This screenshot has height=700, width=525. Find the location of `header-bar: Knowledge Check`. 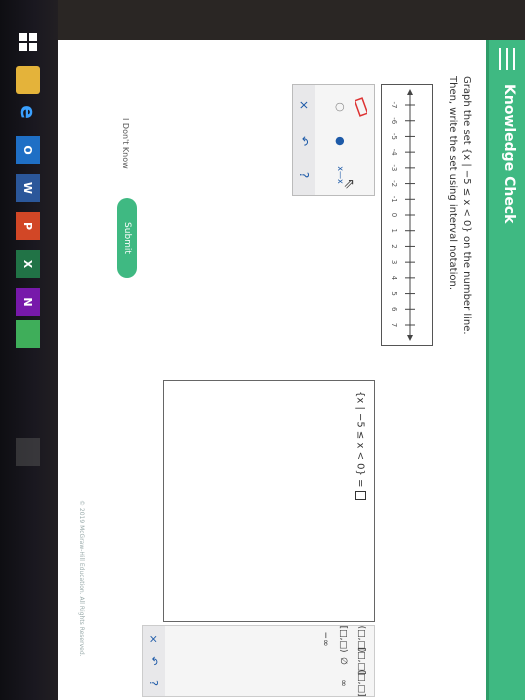

header-bar: Knowledge Check is located at coordinates (505, 370).